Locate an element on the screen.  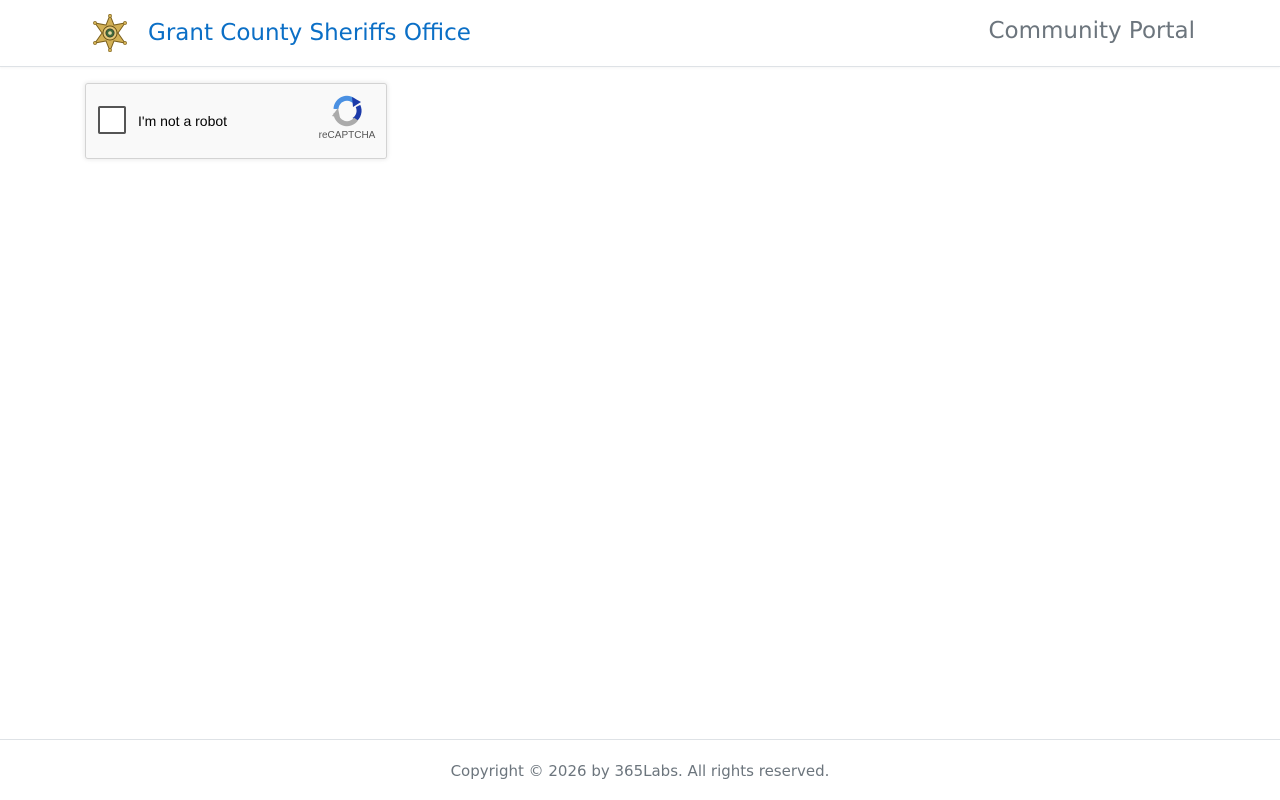
recaptcha-checkbox is located at coordinates (112, 120).